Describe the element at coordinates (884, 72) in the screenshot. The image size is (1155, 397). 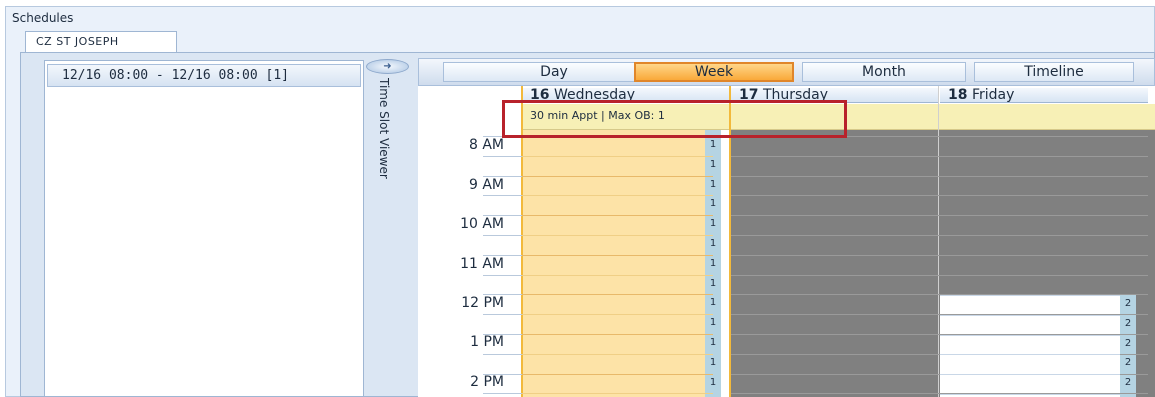
I see `month-view-button: Month` at that location.